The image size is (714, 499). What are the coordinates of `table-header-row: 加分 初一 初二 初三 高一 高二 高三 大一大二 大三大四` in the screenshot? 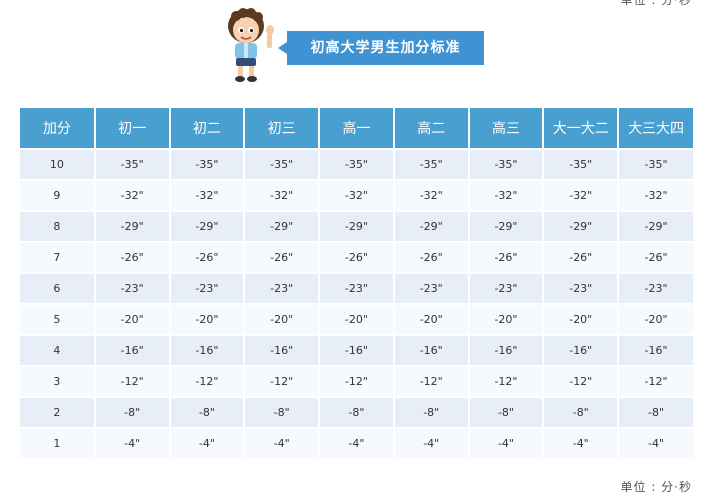 It's located at (356, 128).